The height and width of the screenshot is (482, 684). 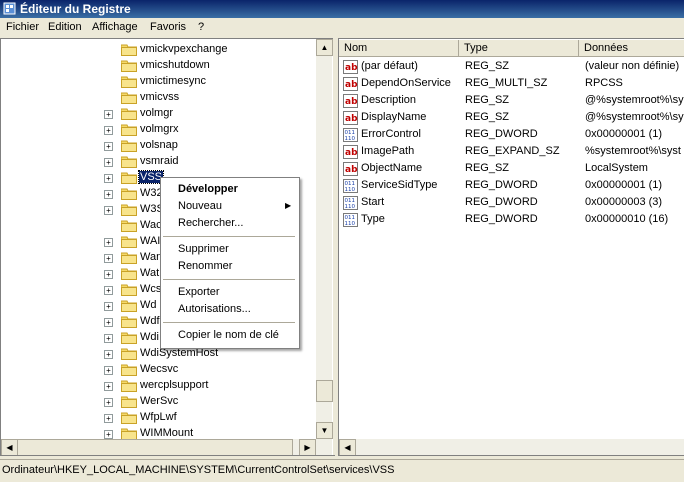 What do you see at coordinates (205, 266) in the screenshot?
I see `ctx-renommer: Renommer` at bounding box center [205, 266].